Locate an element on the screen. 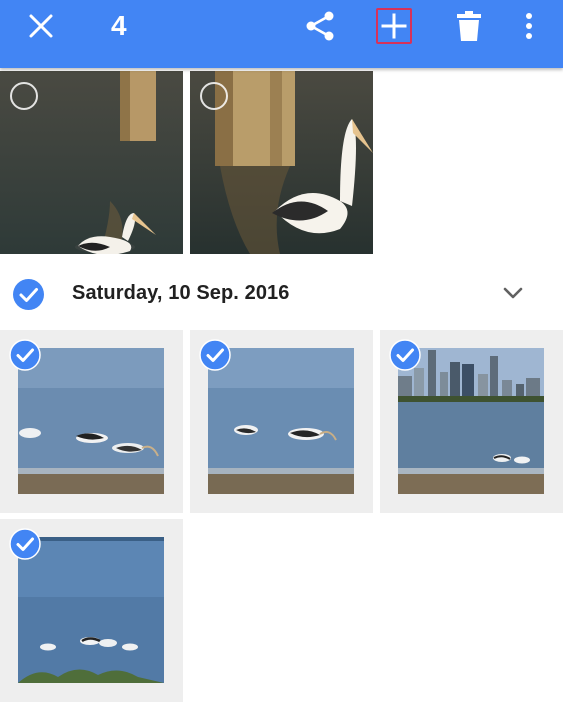 This screenshot has width=563, height=713. add-to-button is located at coordinates (394, 26).